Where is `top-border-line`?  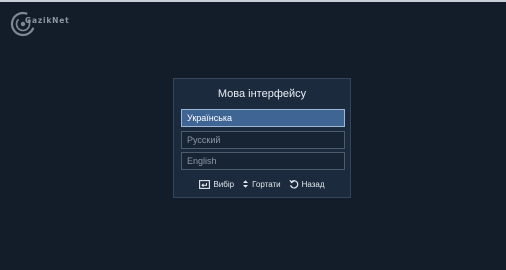 top-border-line is located at coordinates (253, 1).